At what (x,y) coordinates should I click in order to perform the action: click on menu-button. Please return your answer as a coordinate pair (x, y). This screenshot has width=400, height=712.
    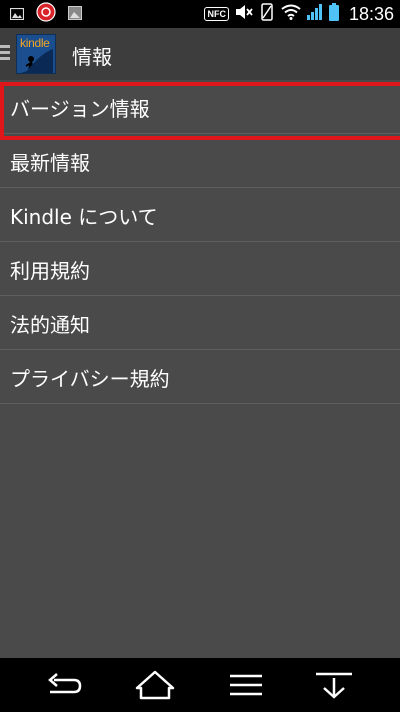
    Looking at the image, I should click on (246, 685).